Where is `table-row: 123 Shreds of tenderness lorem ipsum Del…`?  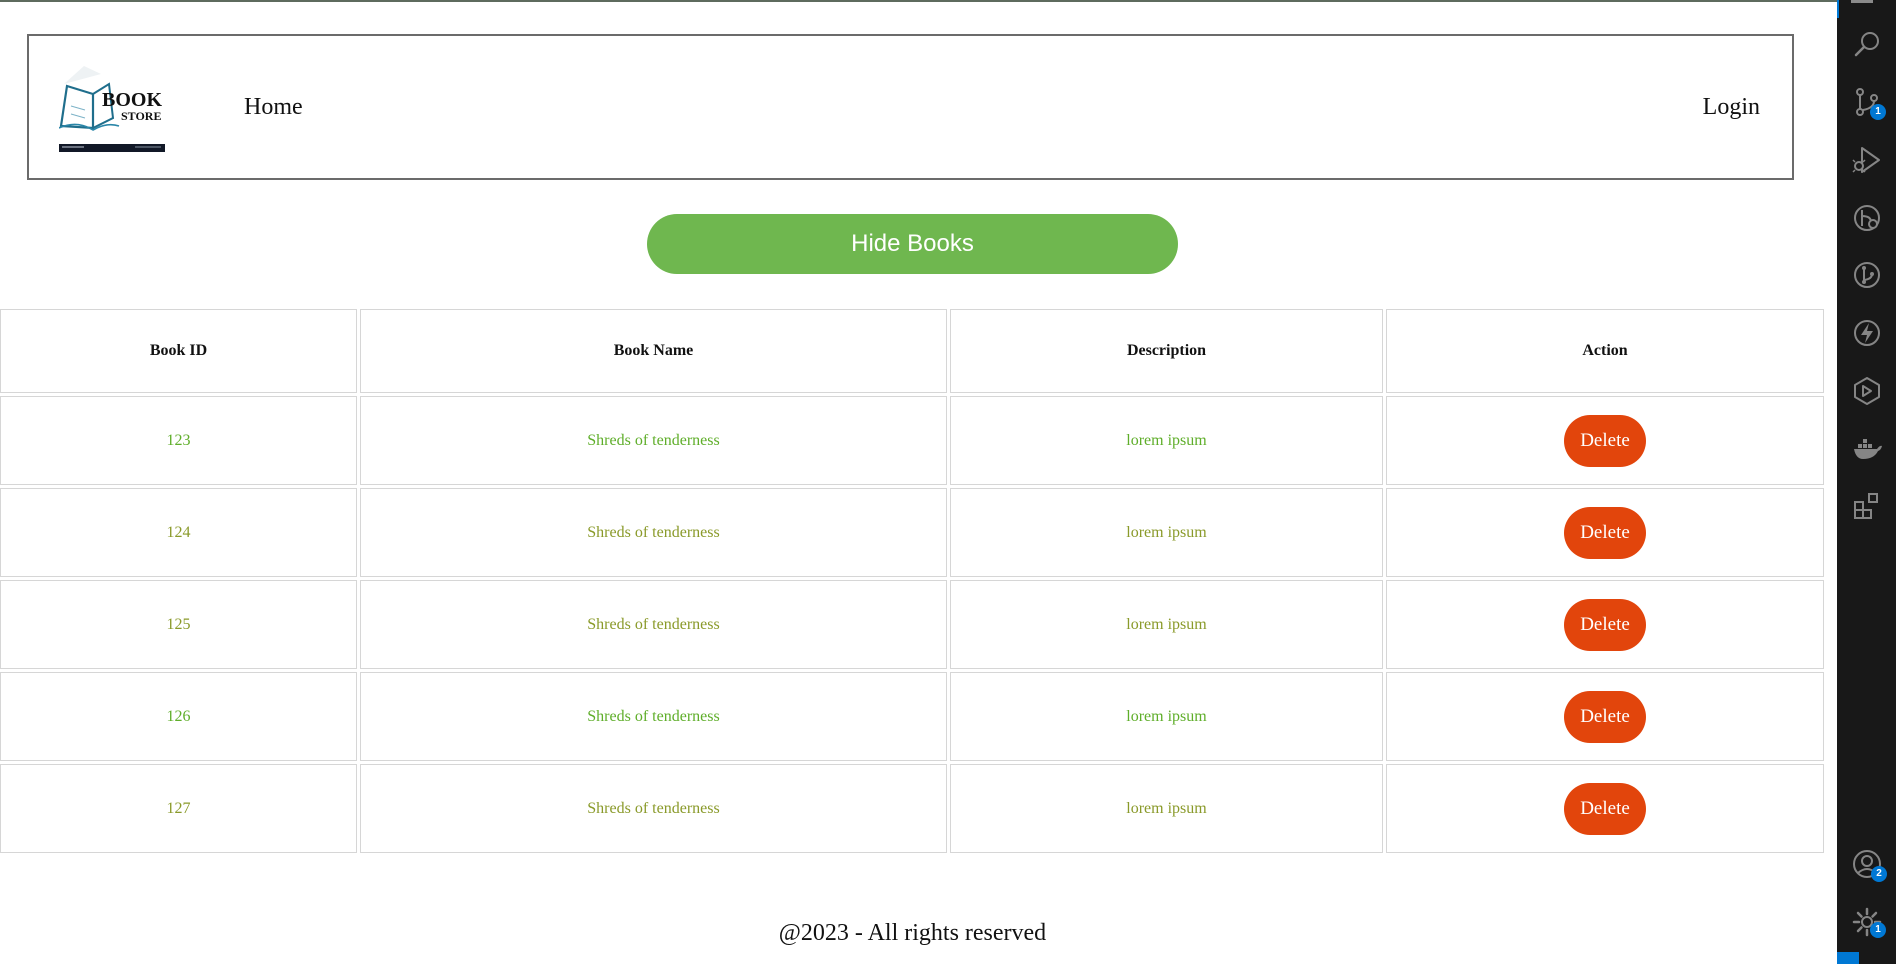 table-row: 123 Shreds of tenderness lorem ipsum Del… is located at coordinates (912, 440).